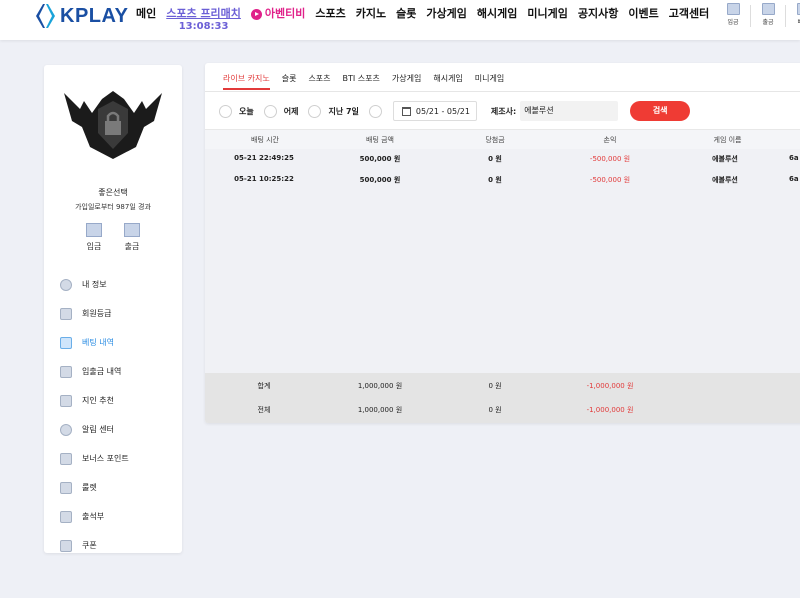 The width and height of the screenshot is (800, 598). Describe the element at coordinates (489, 81) in the screenshot. I see `tab-mini-game: 미니게임` at that location.